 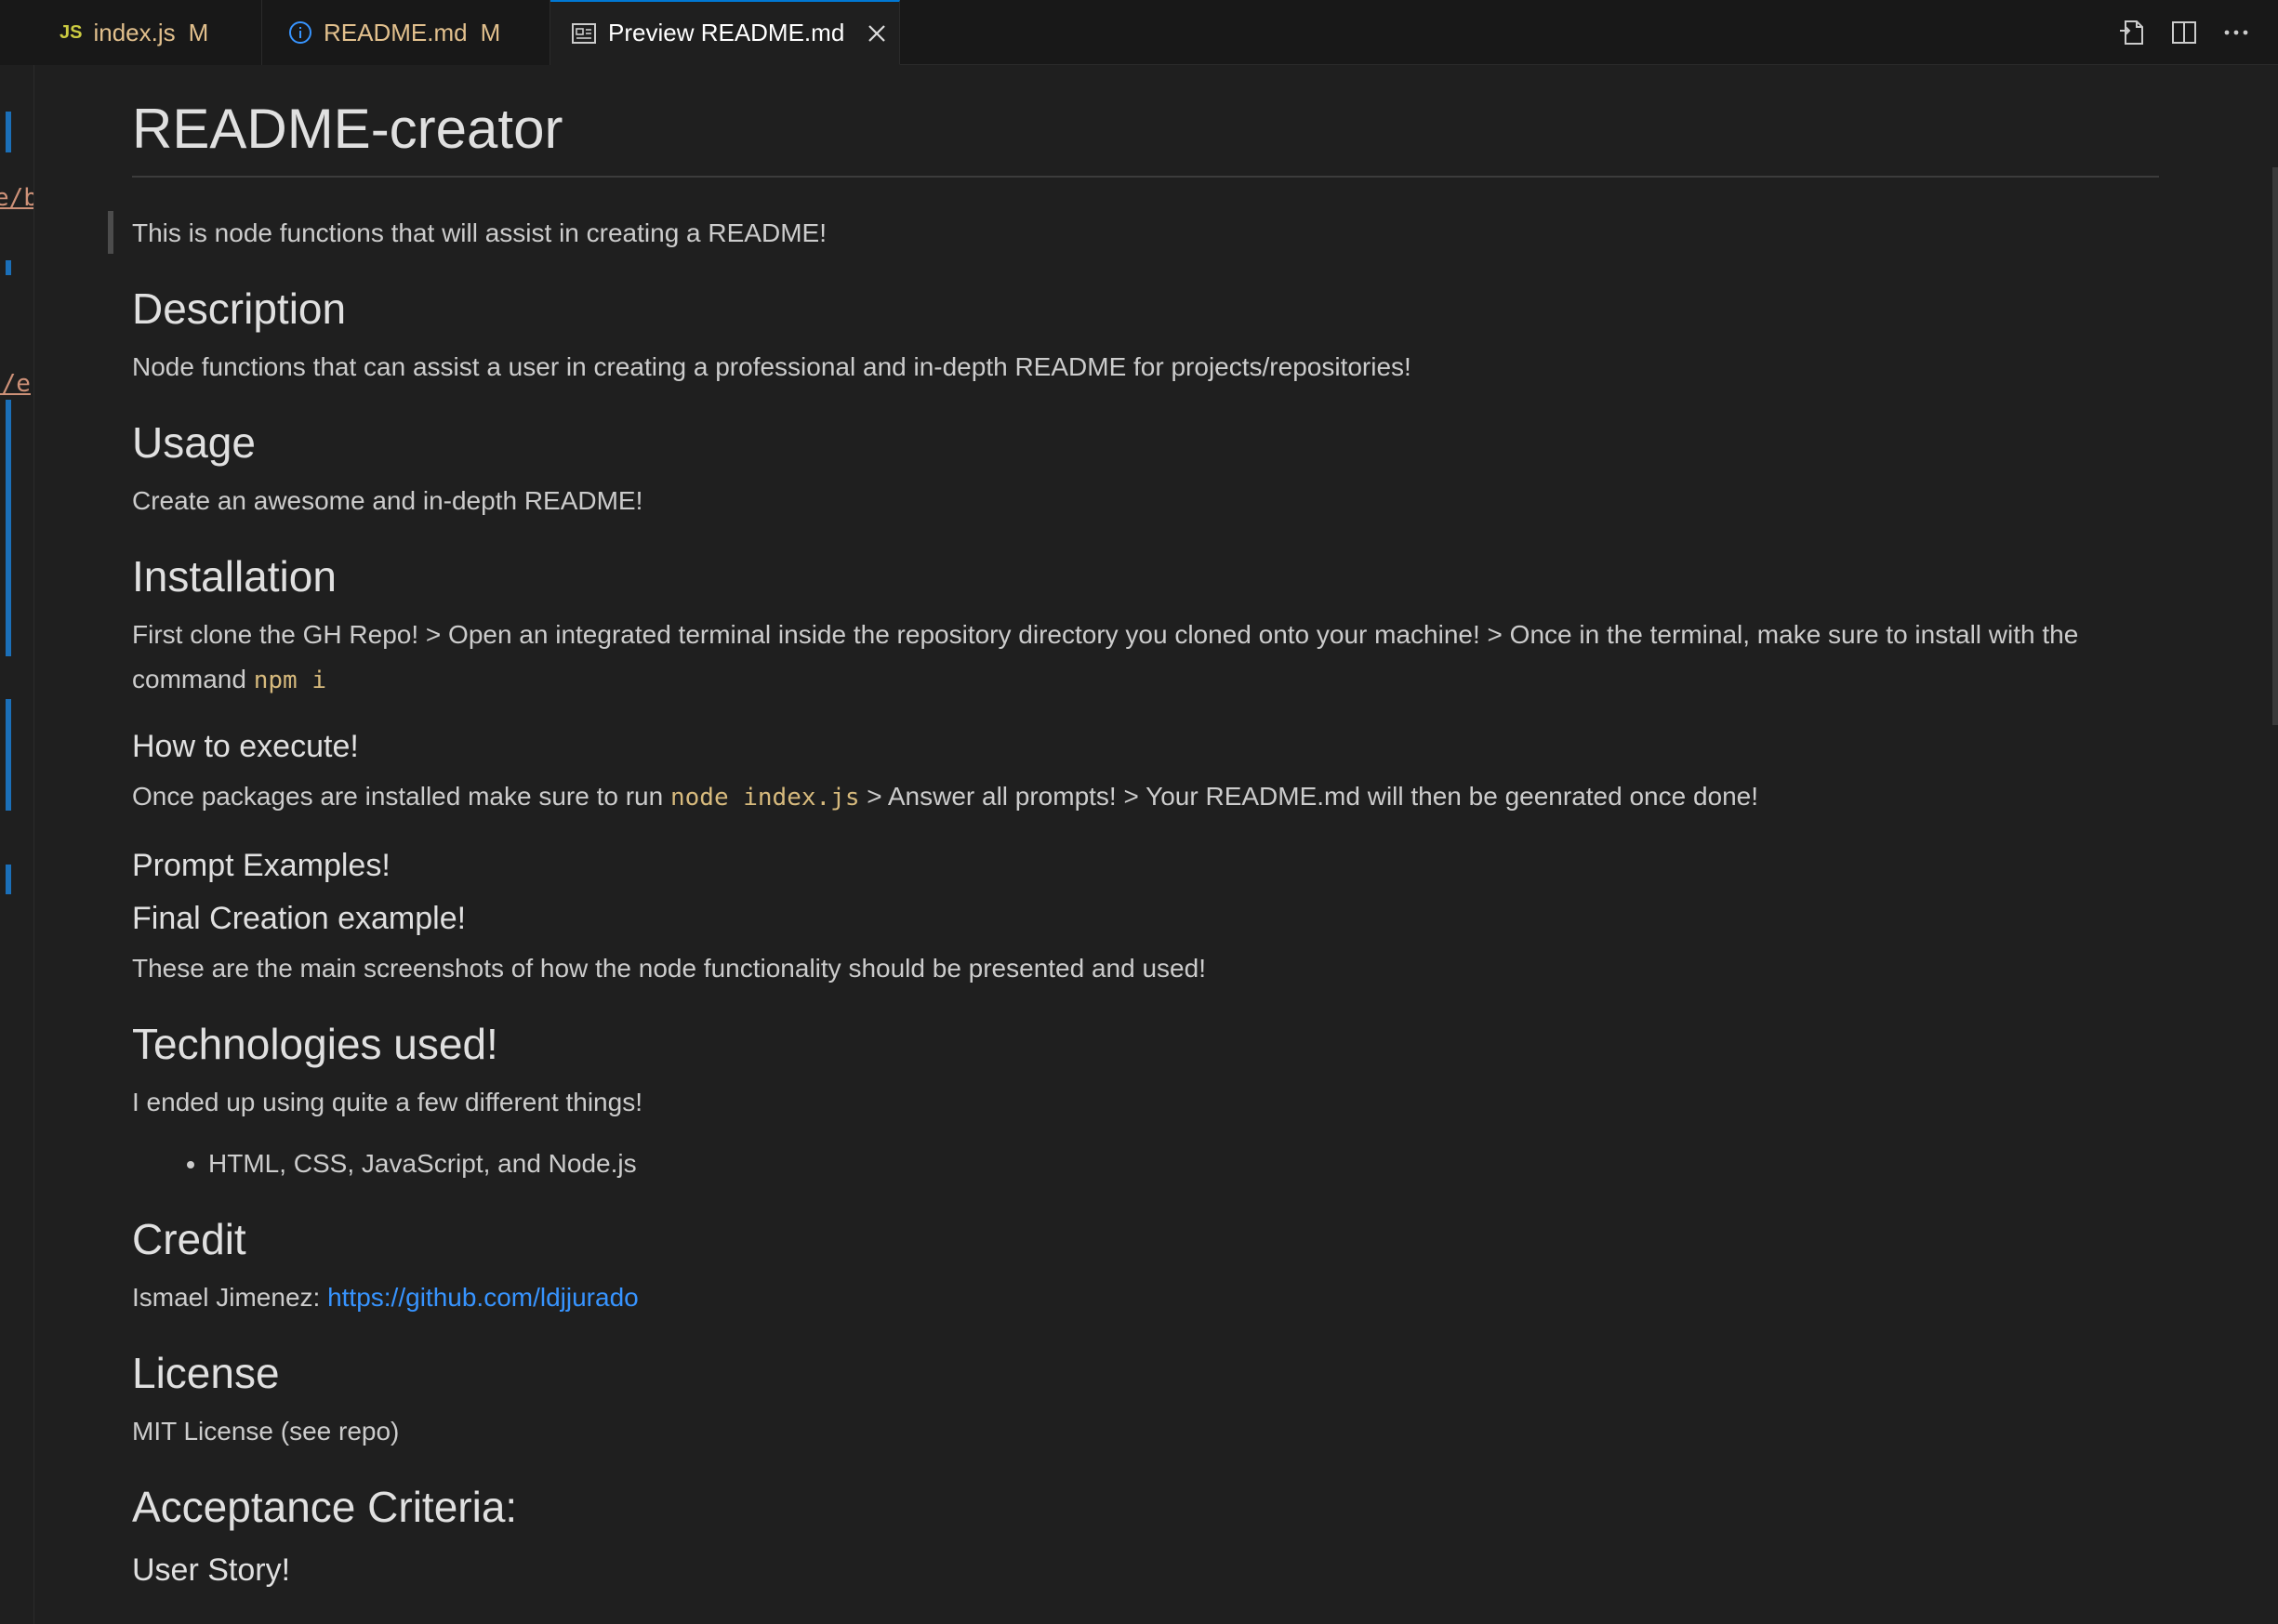 I want to click on tab-label: Preview README.md, so click(x=726, y=32).